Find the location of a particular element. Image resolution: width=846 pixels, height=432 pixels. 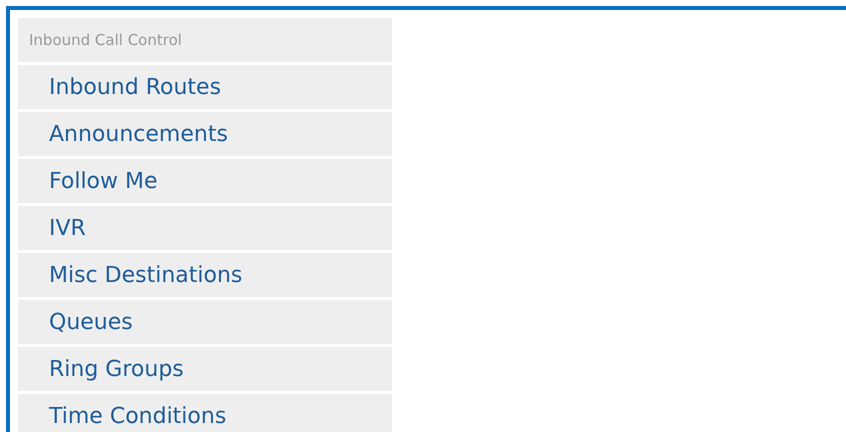

menu-item: Misc Destinations is located at coordinates (205, 275).